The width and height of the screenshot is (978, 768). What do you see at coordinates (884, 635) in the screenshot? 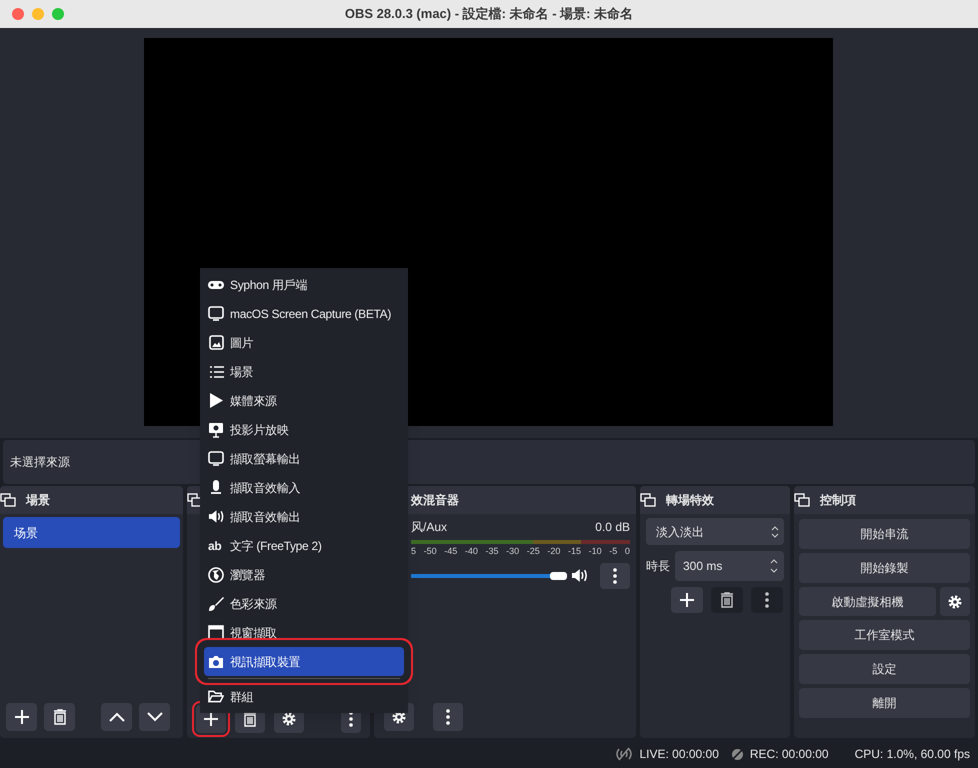
I see `control-button: 工作室模式` at bounding box center [884, 635].